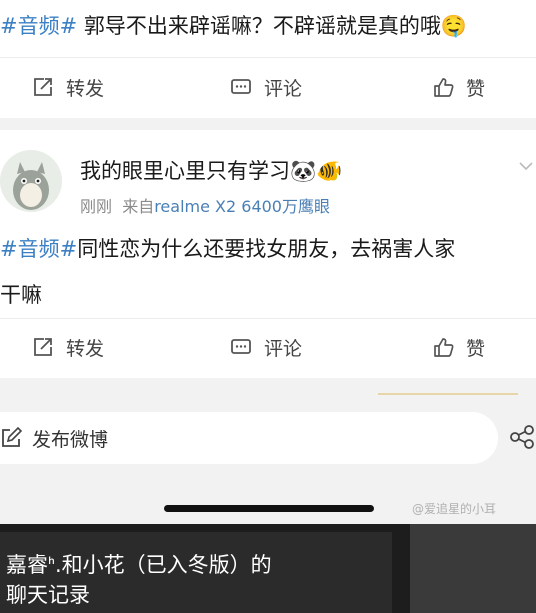 The height and width of the screenshot is (613, 536). I want to click on post-source: realme X2 6400万鹰眼, so click(242, 206).